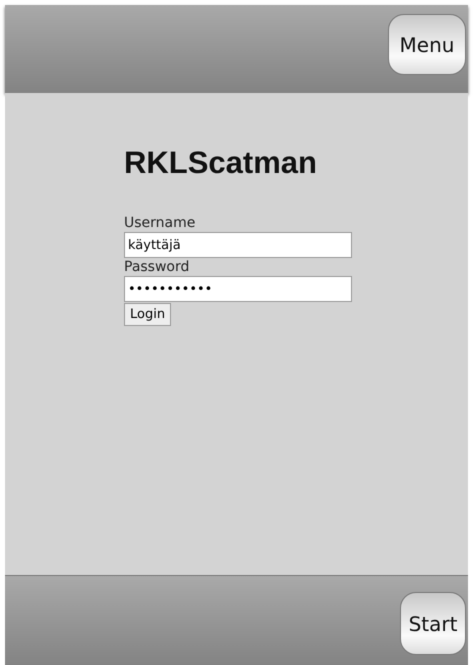 The width and height of the screenshot is (473, 665). What do you see at coordinates (238, 289) in the screenshot?
I see `input-field: •••••••••••` at bounding box center [238, 289].